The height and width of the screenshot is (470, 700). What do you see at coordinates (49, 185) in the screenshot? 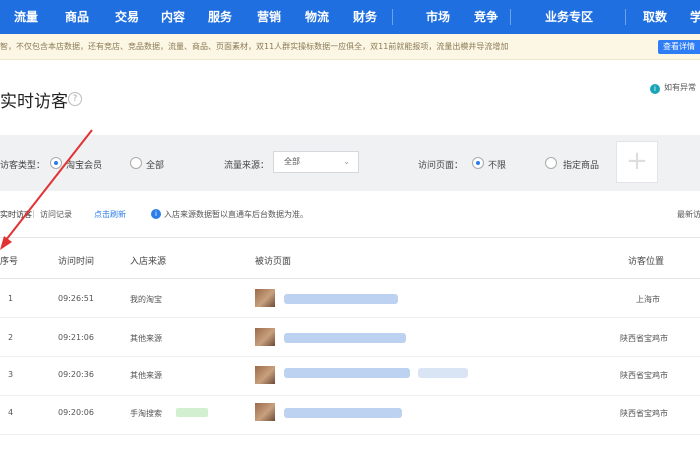
I see `arrow-shaft` at bounding box center [49, 185].